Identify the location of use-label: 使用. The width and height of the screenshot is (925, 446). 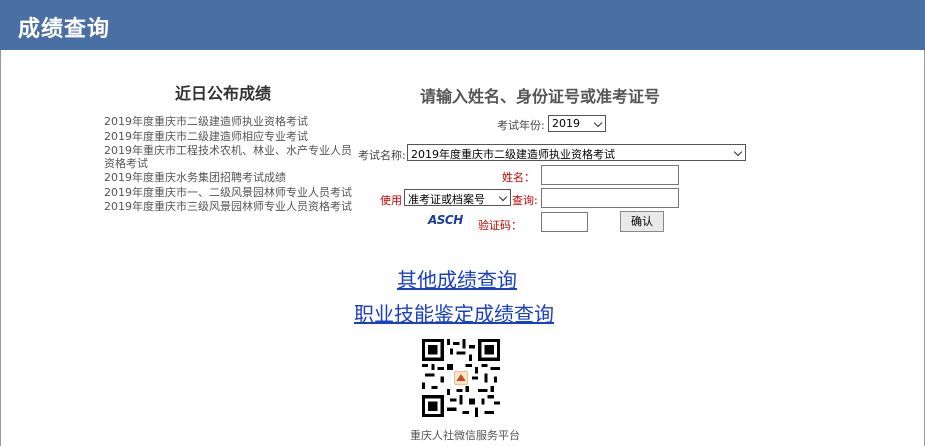
(391, 200).